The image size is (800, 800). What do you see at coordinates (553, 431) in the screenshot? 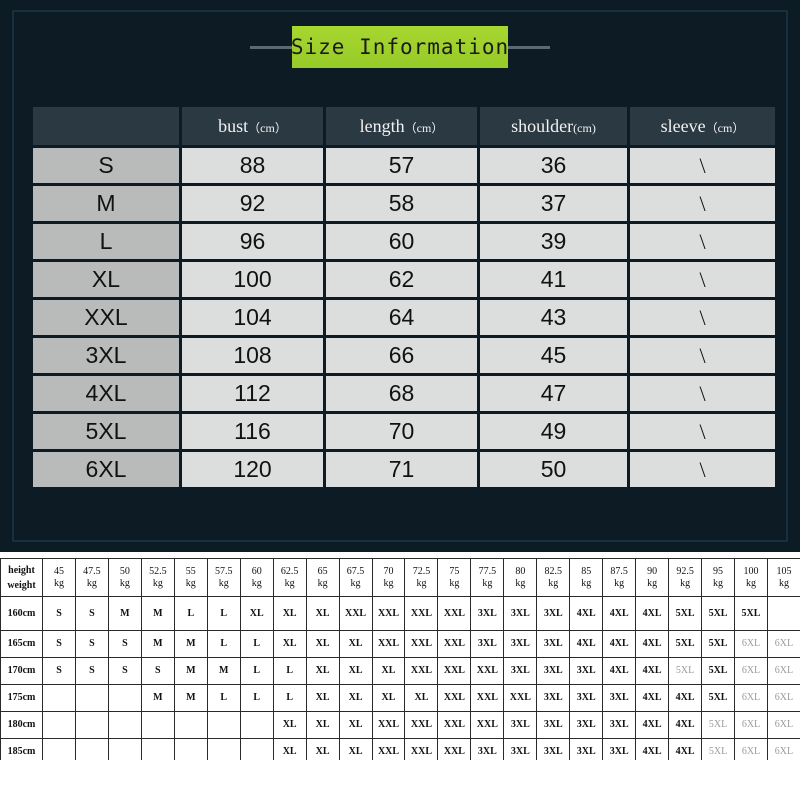
I see `shoulder-cell: 49` at bounding box center [553, 431].